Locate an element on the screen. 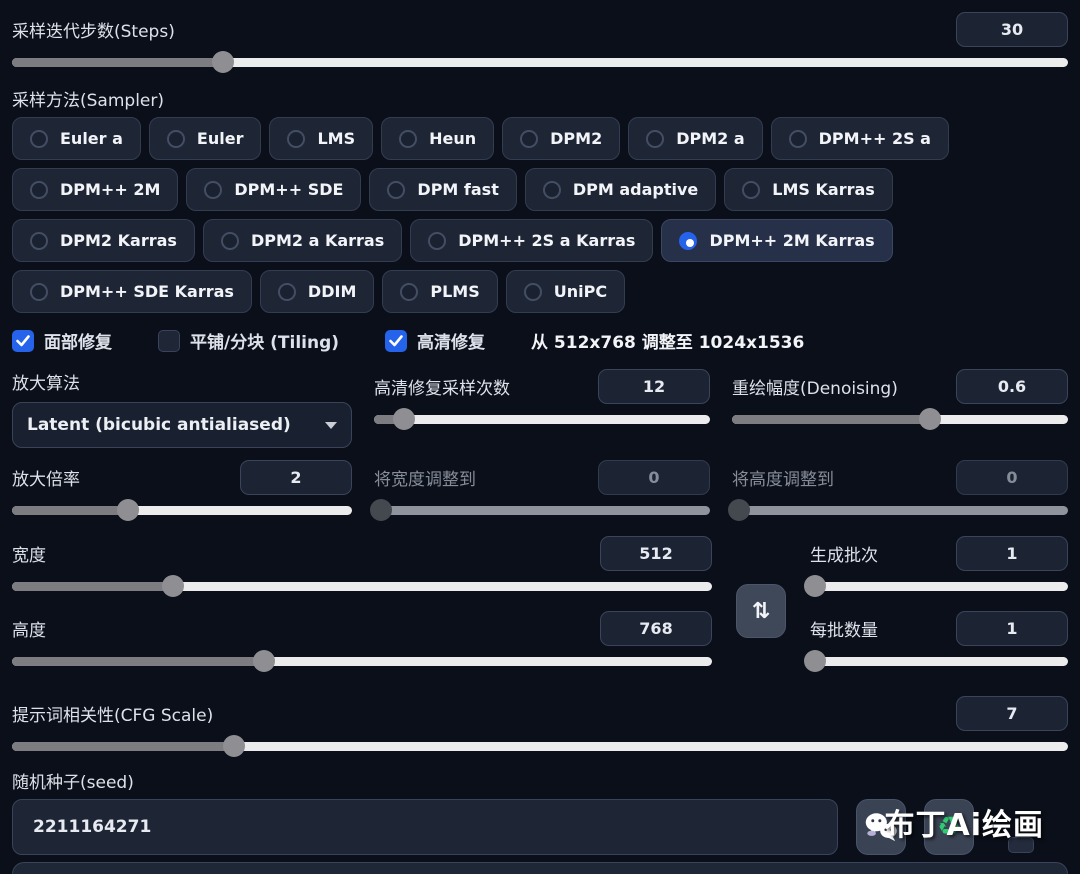 The width and height of the screenshot is (1080, 874). sampler-option-dpm-2s-a-karras: DPM++ 2S a Karras is located at coordinates (532, 240).